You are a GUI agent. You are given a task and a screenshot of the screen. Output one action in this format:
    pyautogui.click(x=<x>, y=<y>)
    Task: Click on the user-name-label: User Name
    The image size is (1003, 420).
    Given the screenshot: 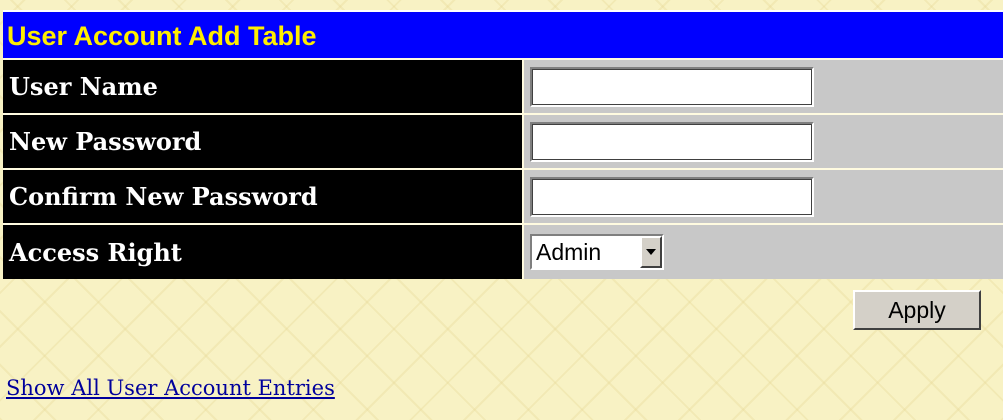 What is the action you would take?
    pyautogui.click(x=263, y=86)
    